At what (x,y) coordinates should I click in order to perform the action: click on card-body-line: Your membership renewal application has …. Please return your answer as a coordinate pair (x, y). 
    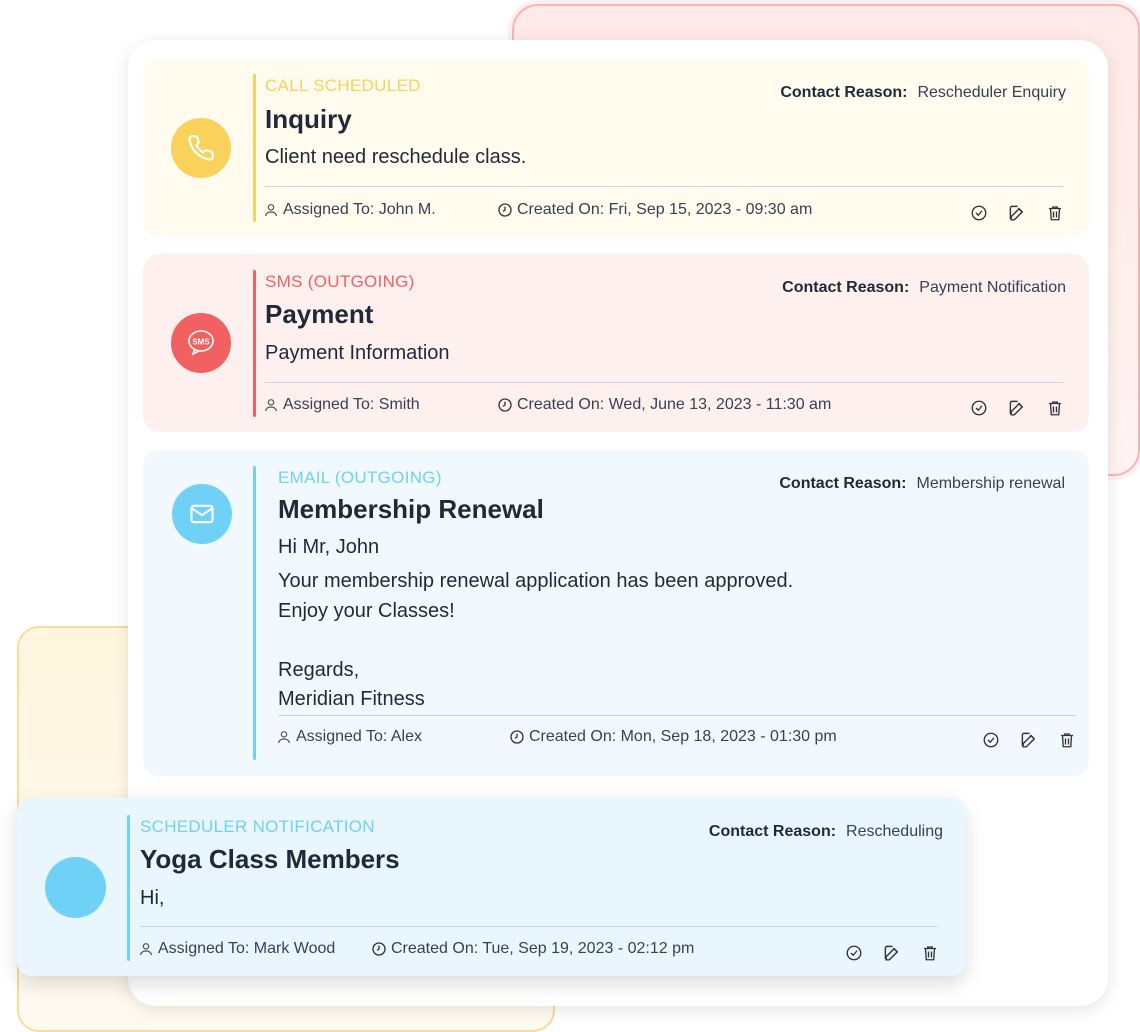
    Looking at the image, I should click on (536, 581).